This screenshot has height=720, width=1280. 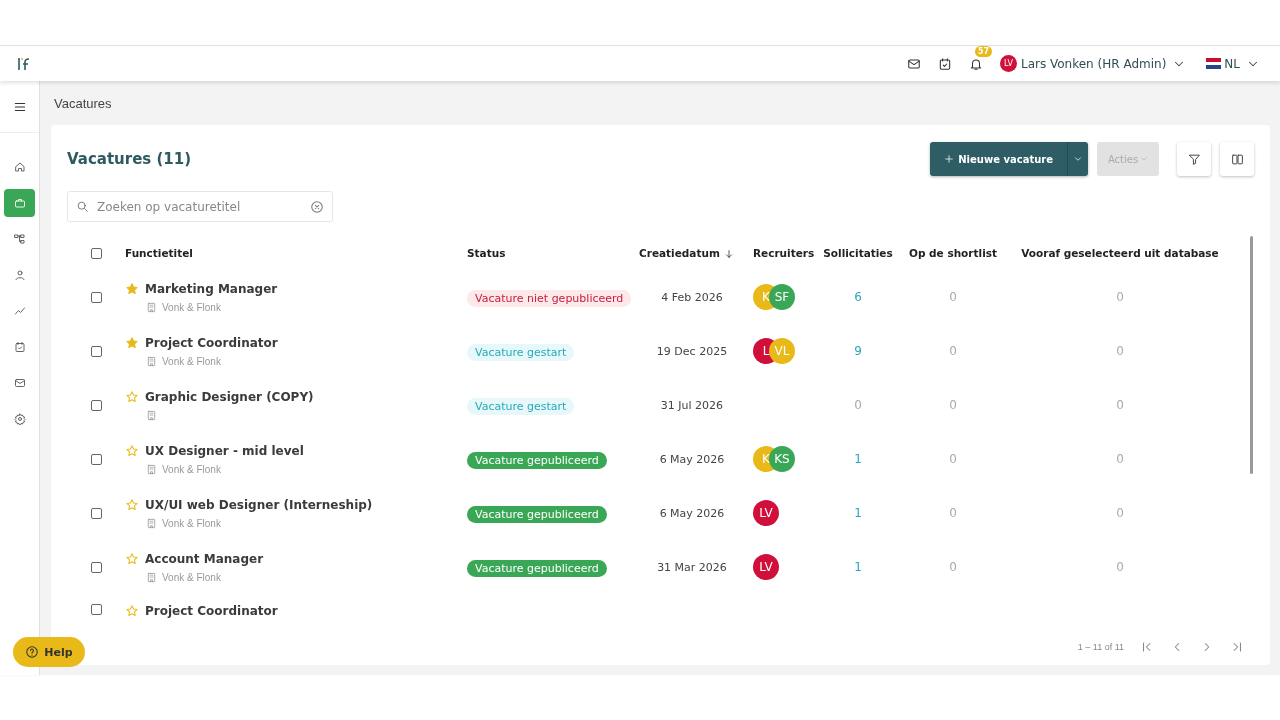 I want to click on column-header: Op de shortlist, so click(x=953, y=253).